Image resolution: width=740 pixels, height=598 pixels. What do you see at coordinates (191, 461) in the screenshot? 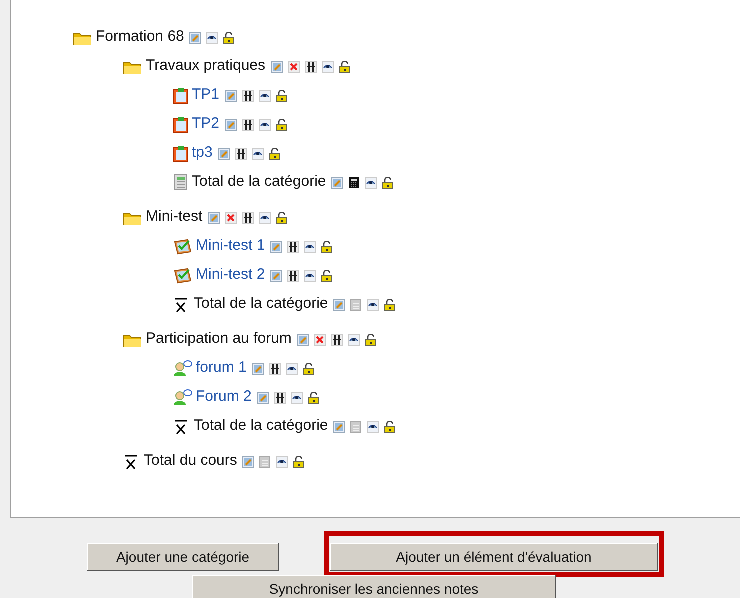
I see `total-label: Total du cours` at bounding box center [191, 461].